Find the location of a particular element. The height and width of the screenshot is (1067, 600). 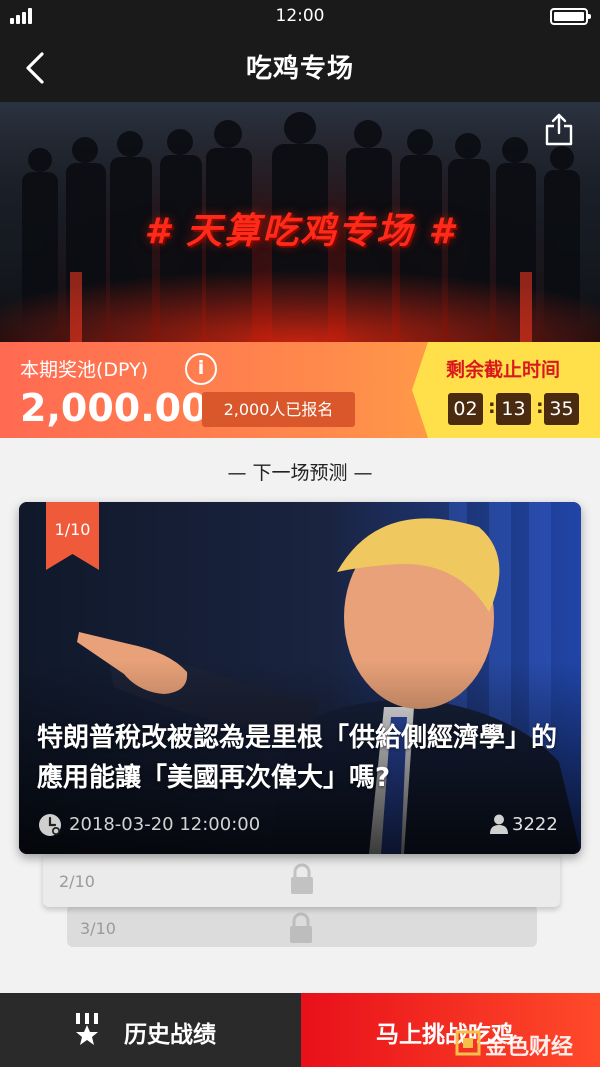

share-icon is located at coordinates (559, 129).